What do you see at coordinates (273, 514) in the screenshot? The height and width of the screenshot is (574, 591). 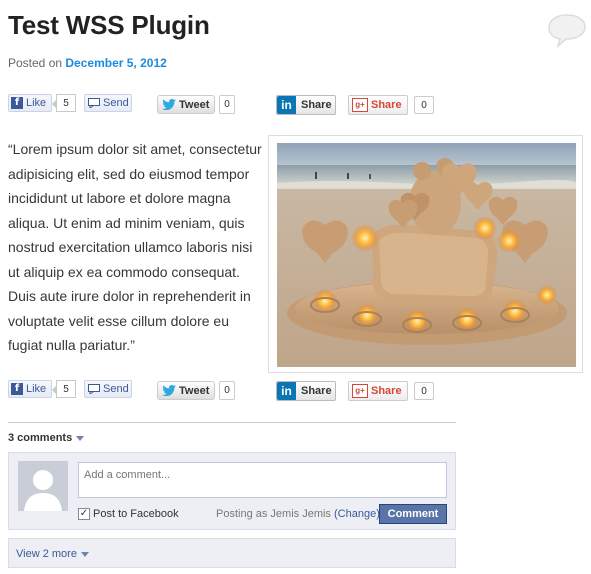 I see `posting-as-label: Posting as Jemis Jemis` at bounding box center [273, 514].